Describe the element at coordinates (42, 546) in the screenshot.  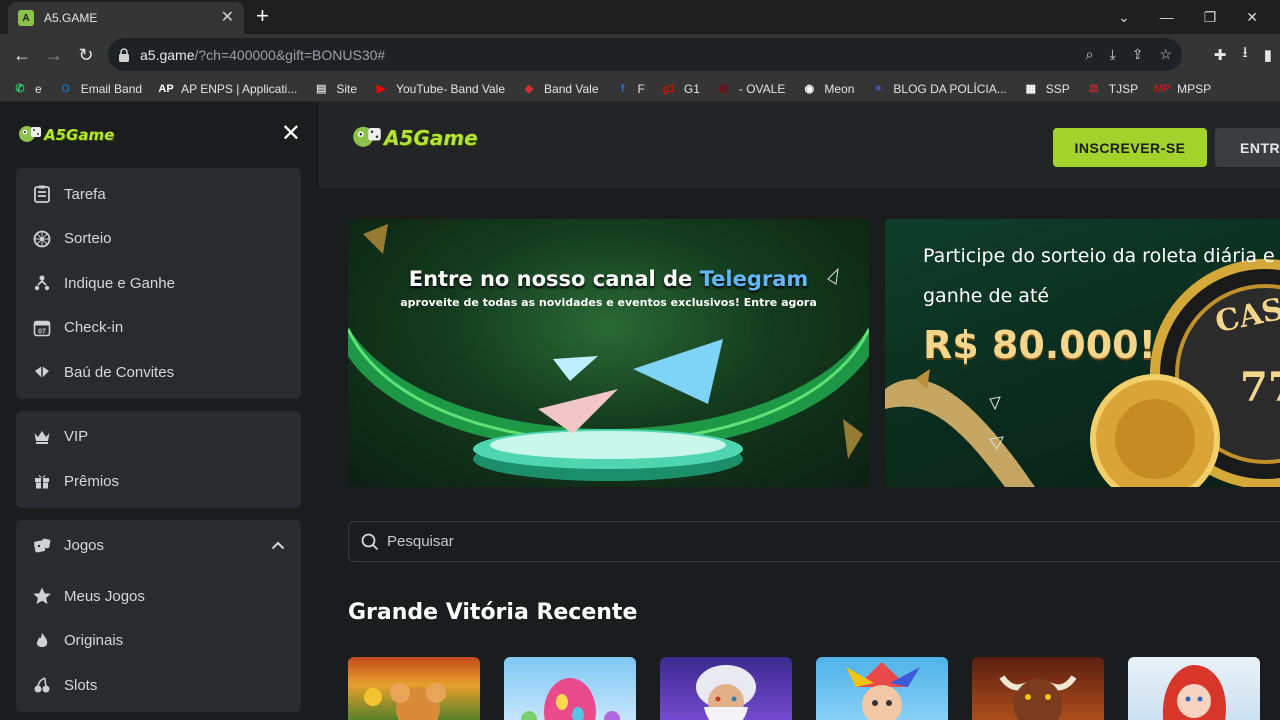
I see `dice-icon` at that location.